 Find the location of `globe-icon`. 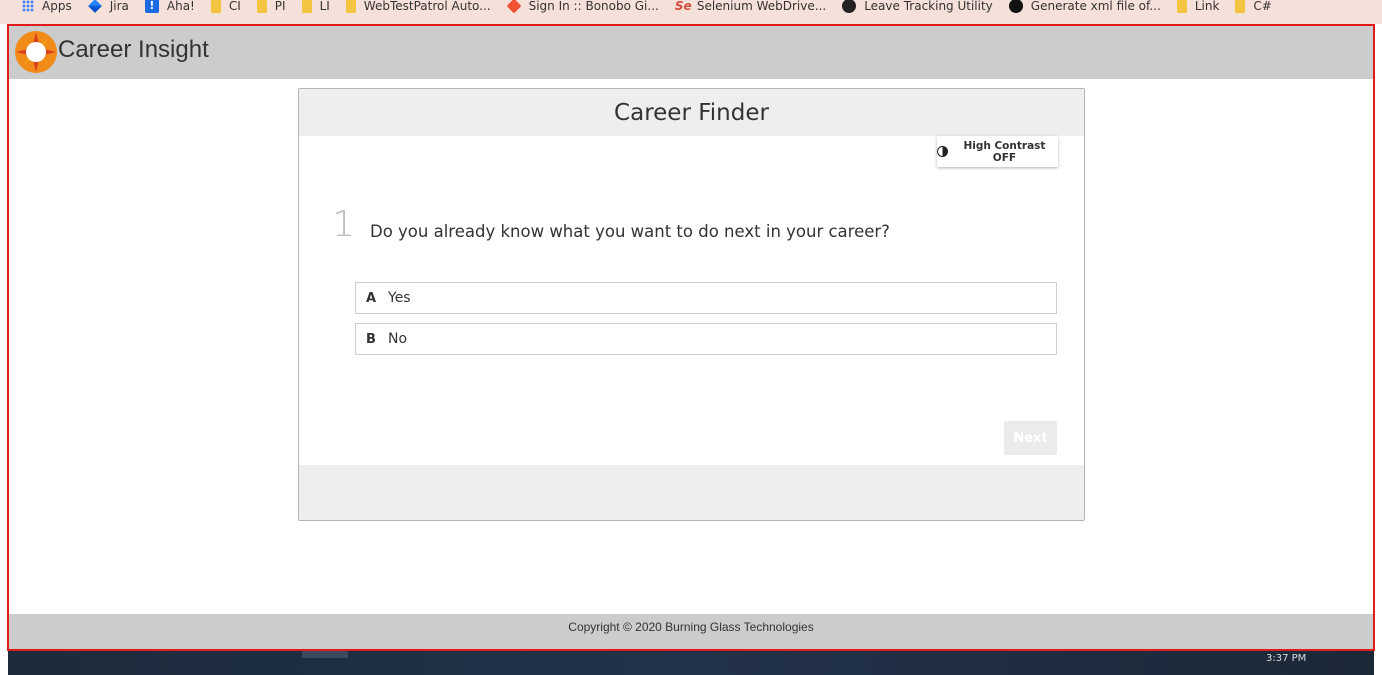

globe-icon is located at coordinates (849, 6).